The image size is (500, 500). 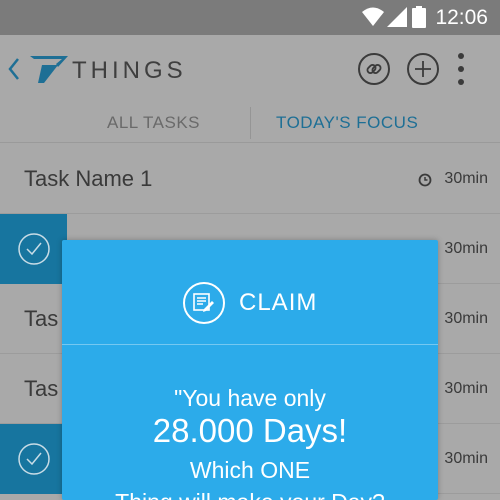 I want to click on dialog-divider, so click(x=250, y=344).